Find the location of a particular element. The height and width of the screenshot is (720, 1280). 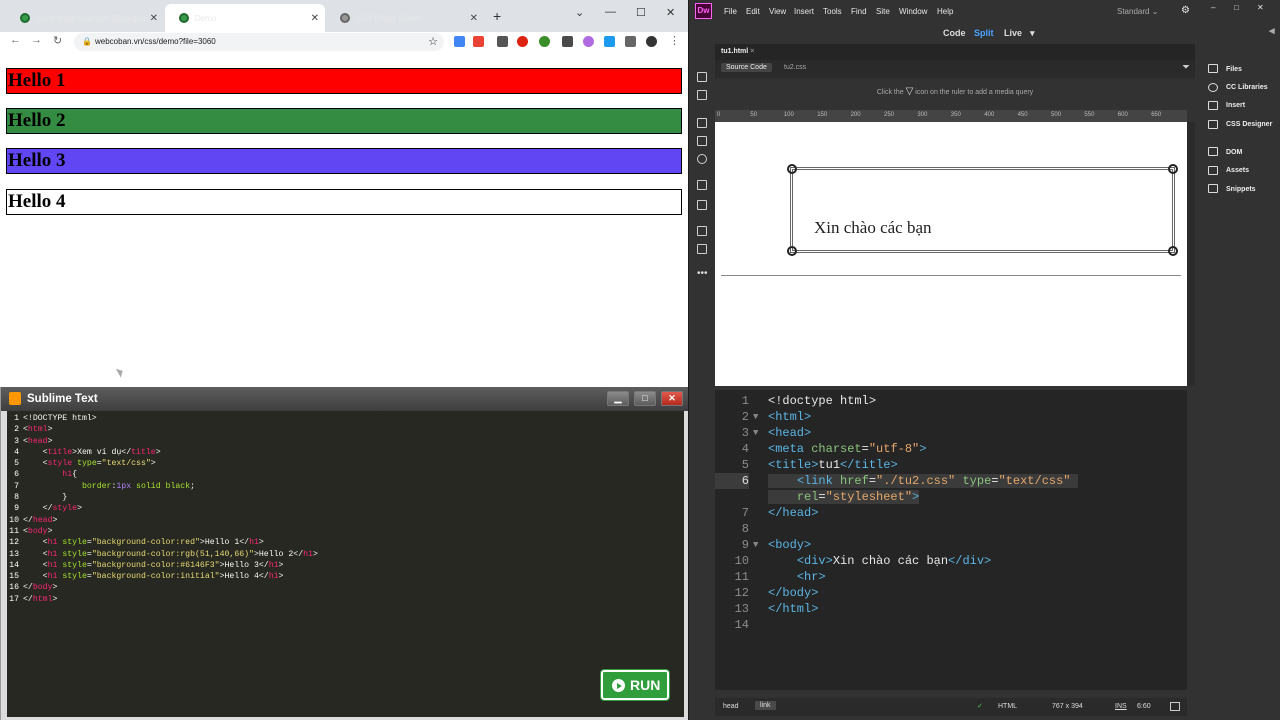

green-extension-icon is located at coordinates (544, 41).